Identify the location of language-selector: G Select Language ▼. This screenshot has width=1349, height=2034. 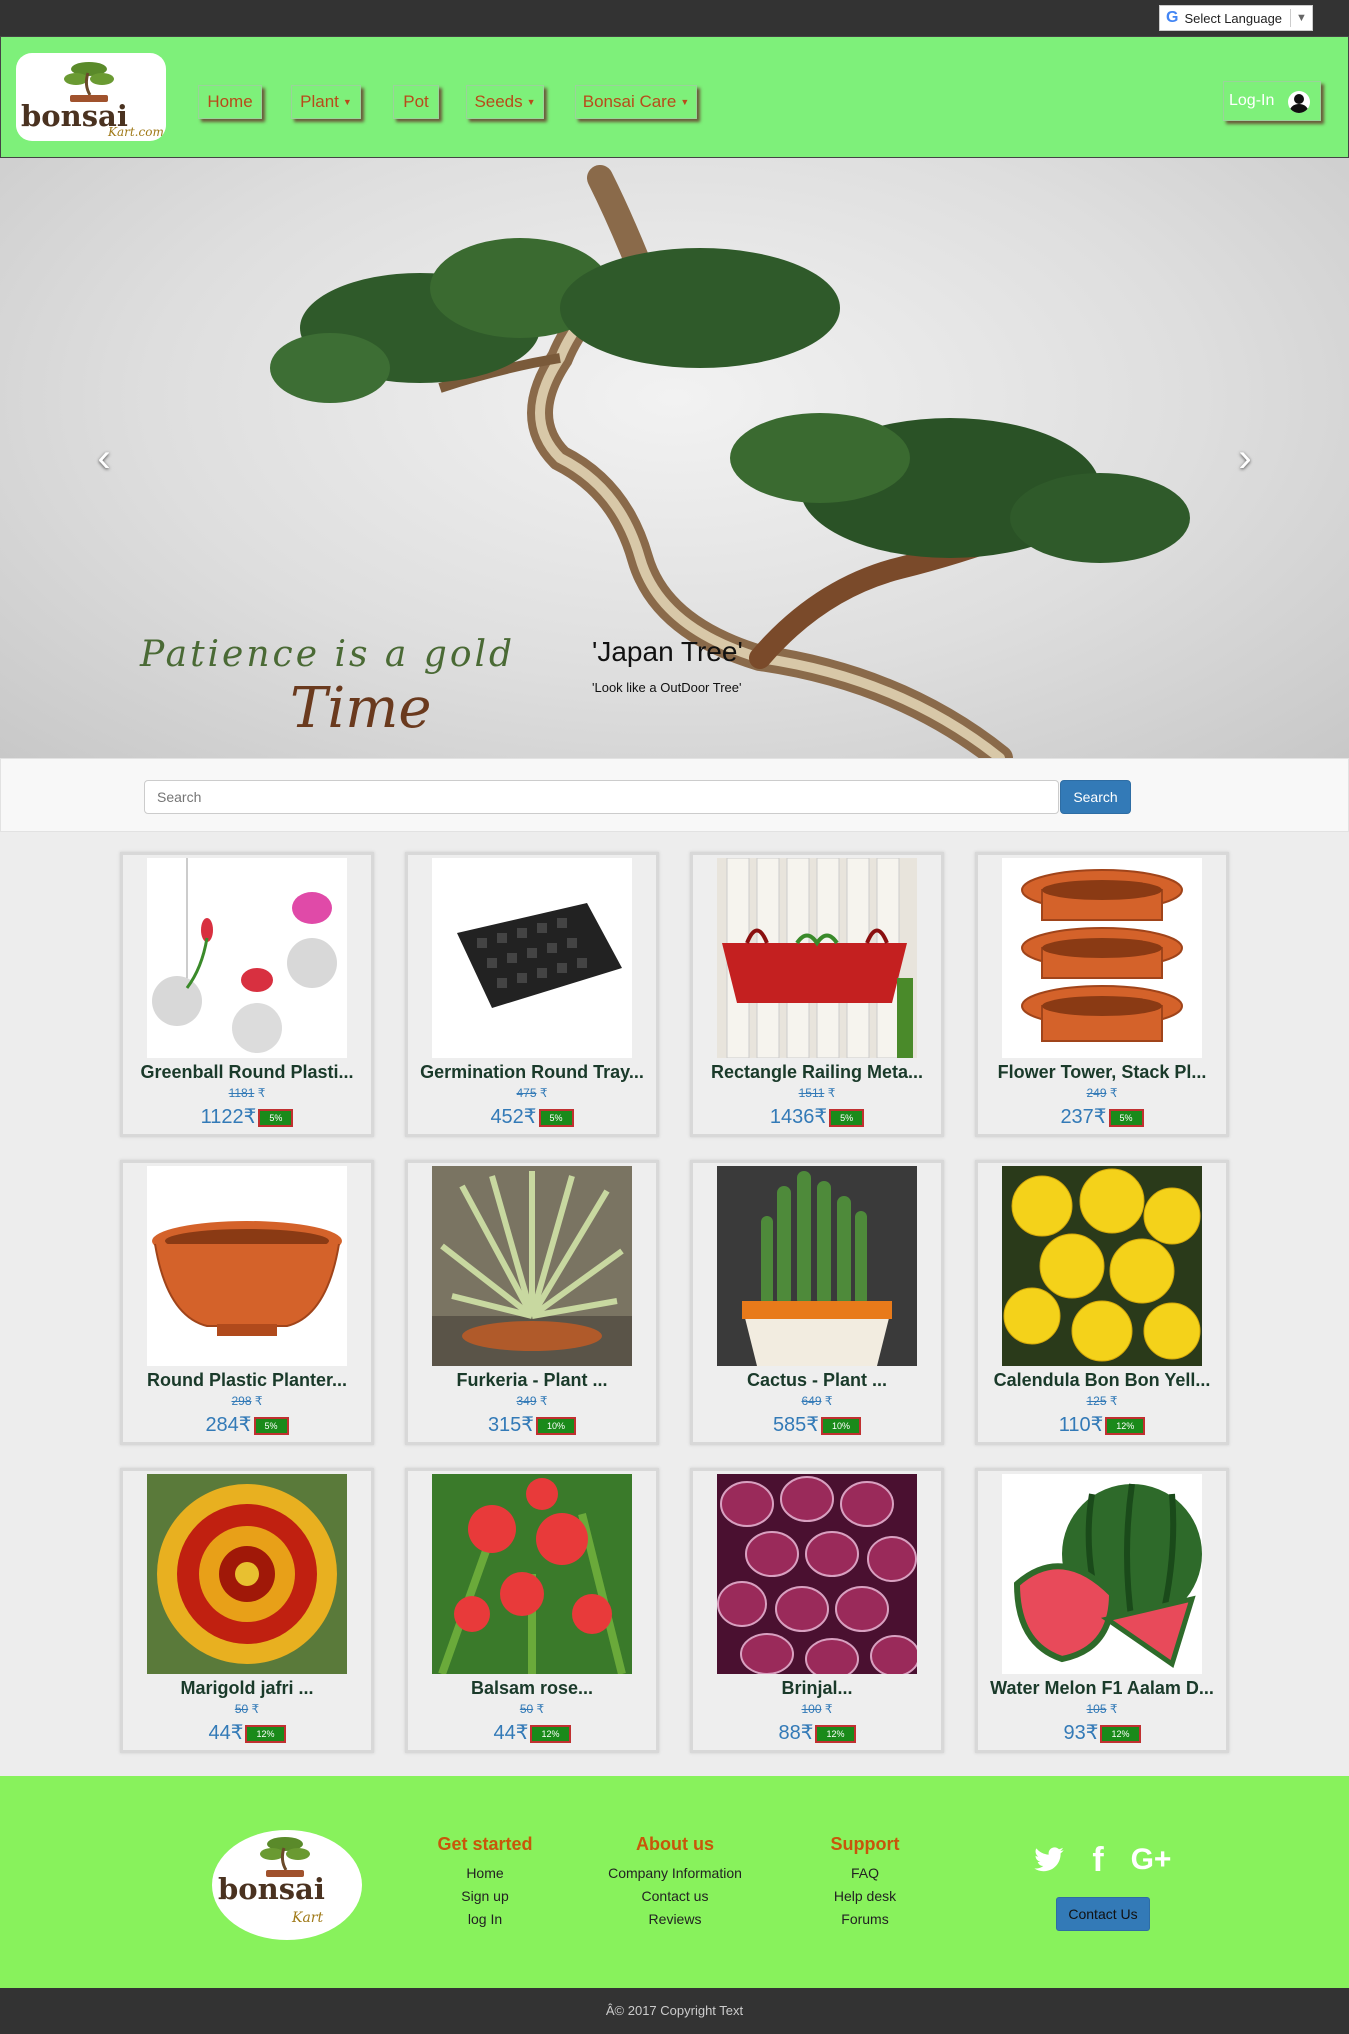
(1236, 18).